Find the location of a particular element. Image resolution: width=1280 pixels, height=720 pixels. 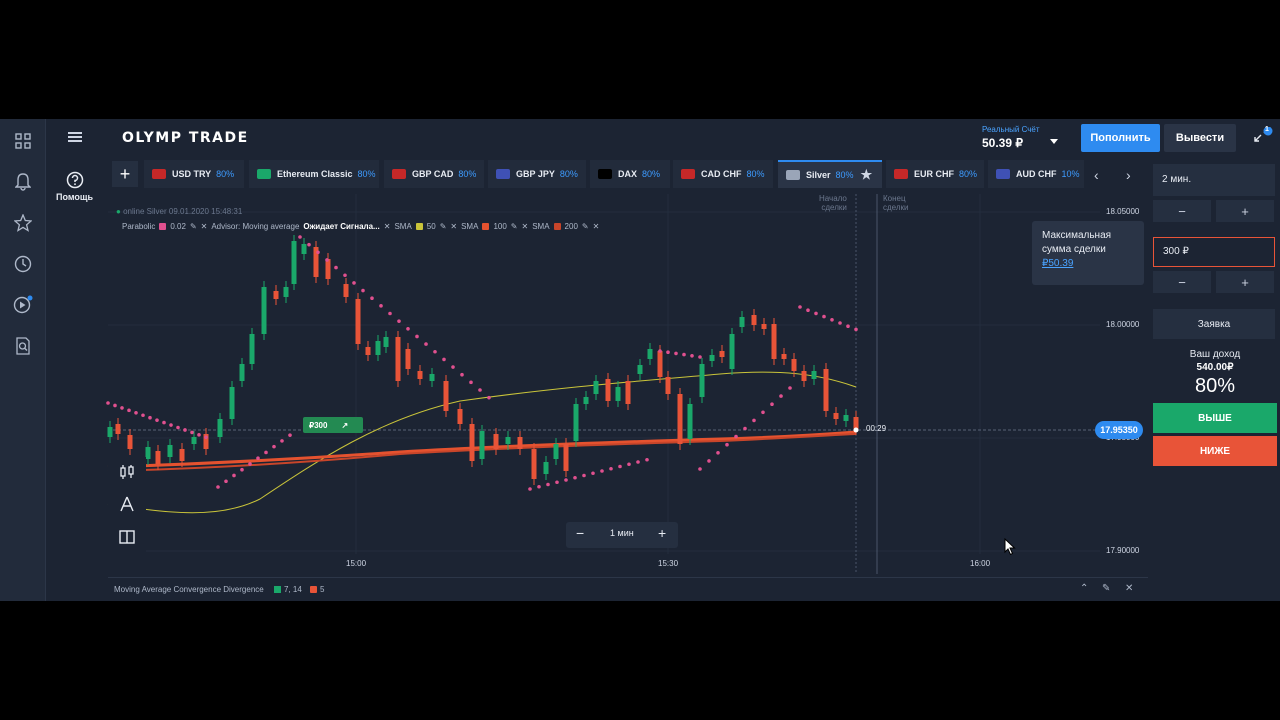

asset-tab: GBP CAD 80% is located at coordinates (434, 174).